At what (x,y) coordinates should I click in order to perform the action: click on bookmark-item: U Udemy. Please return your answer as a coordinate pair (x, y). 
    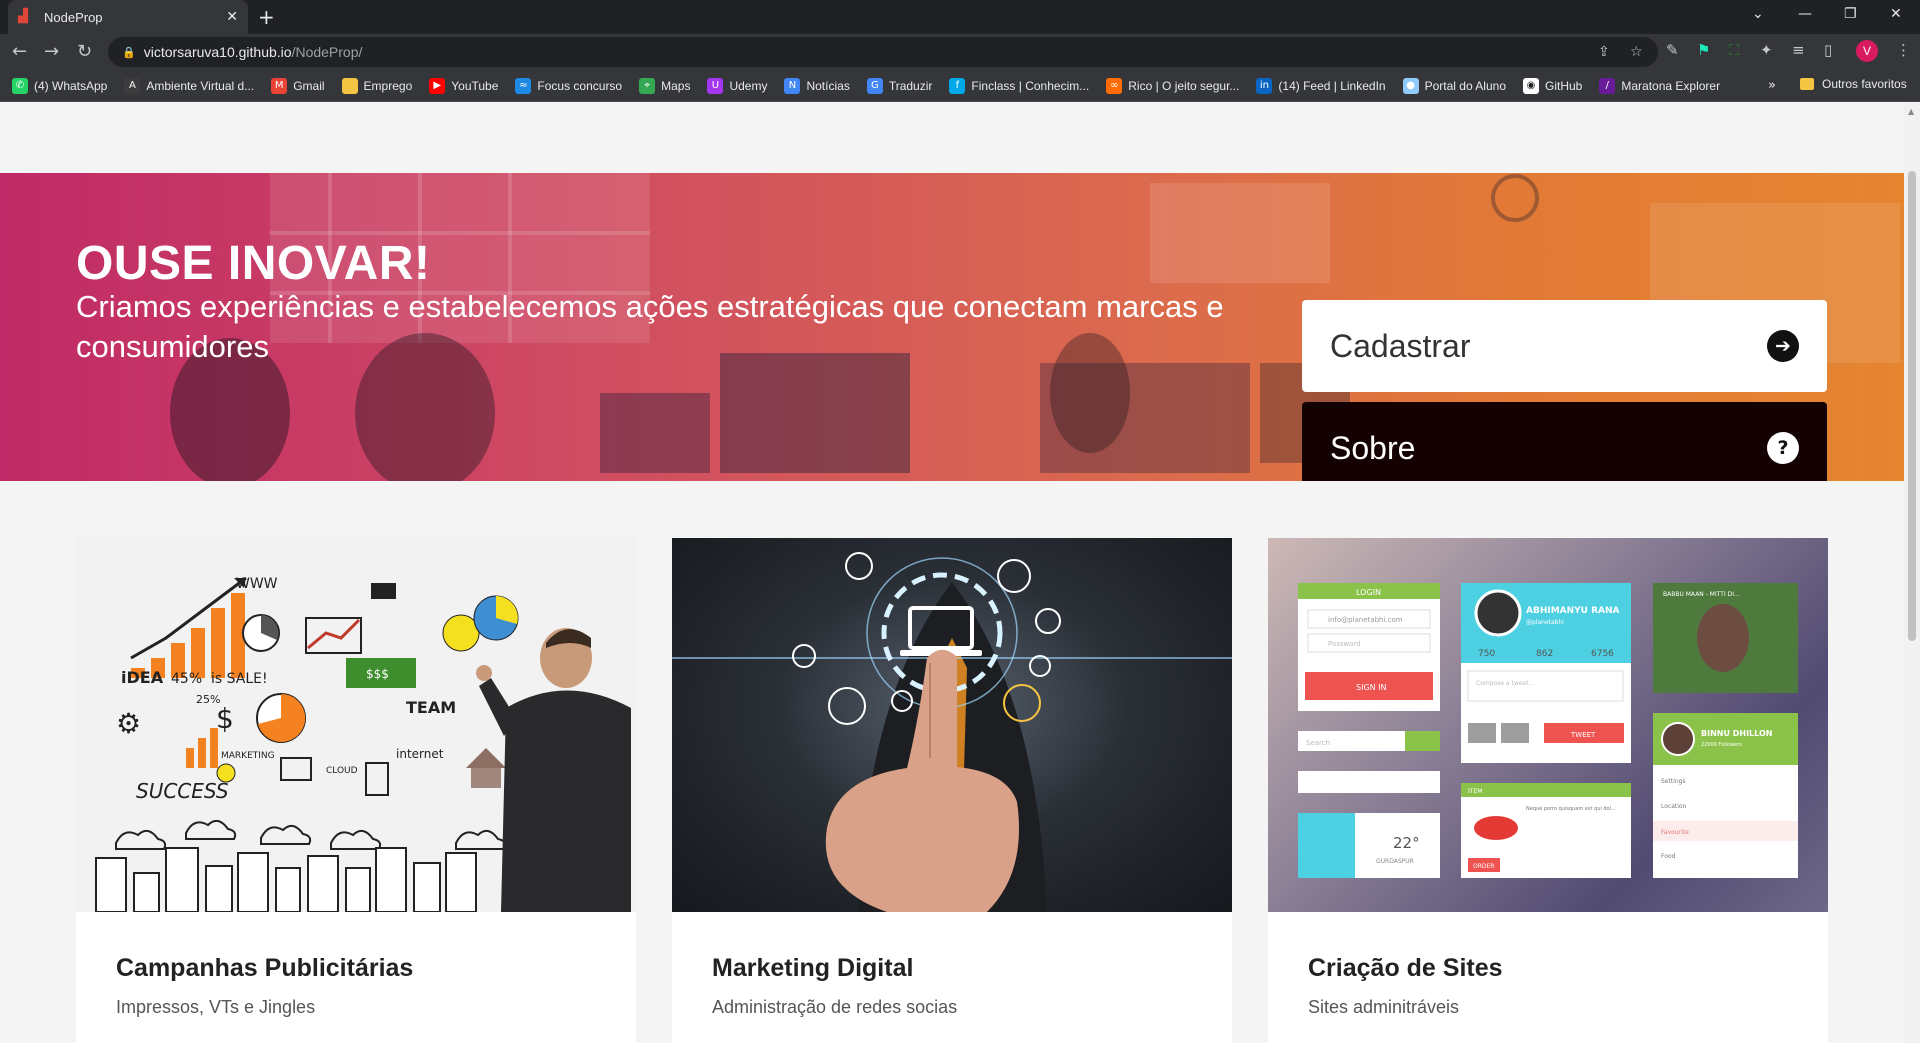
    Looking at the image, I should click on (737, 85).